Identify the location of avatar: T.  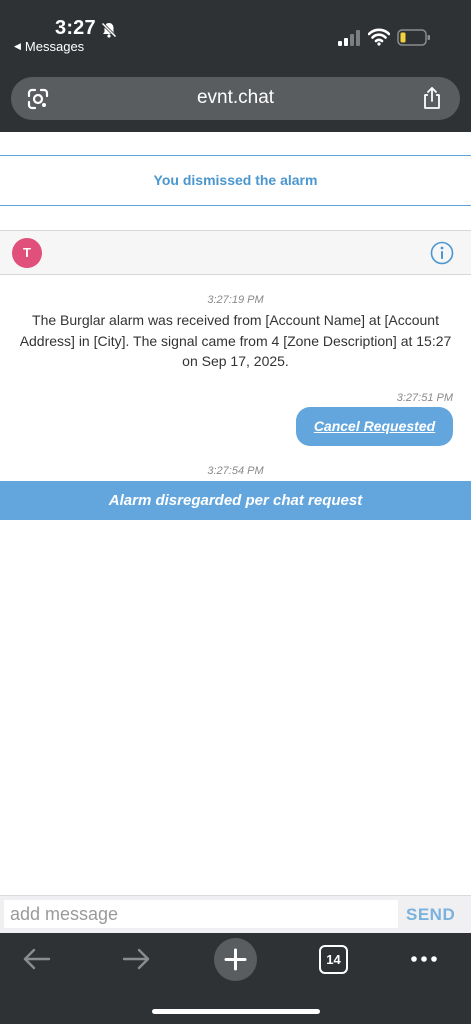
(27, 253).